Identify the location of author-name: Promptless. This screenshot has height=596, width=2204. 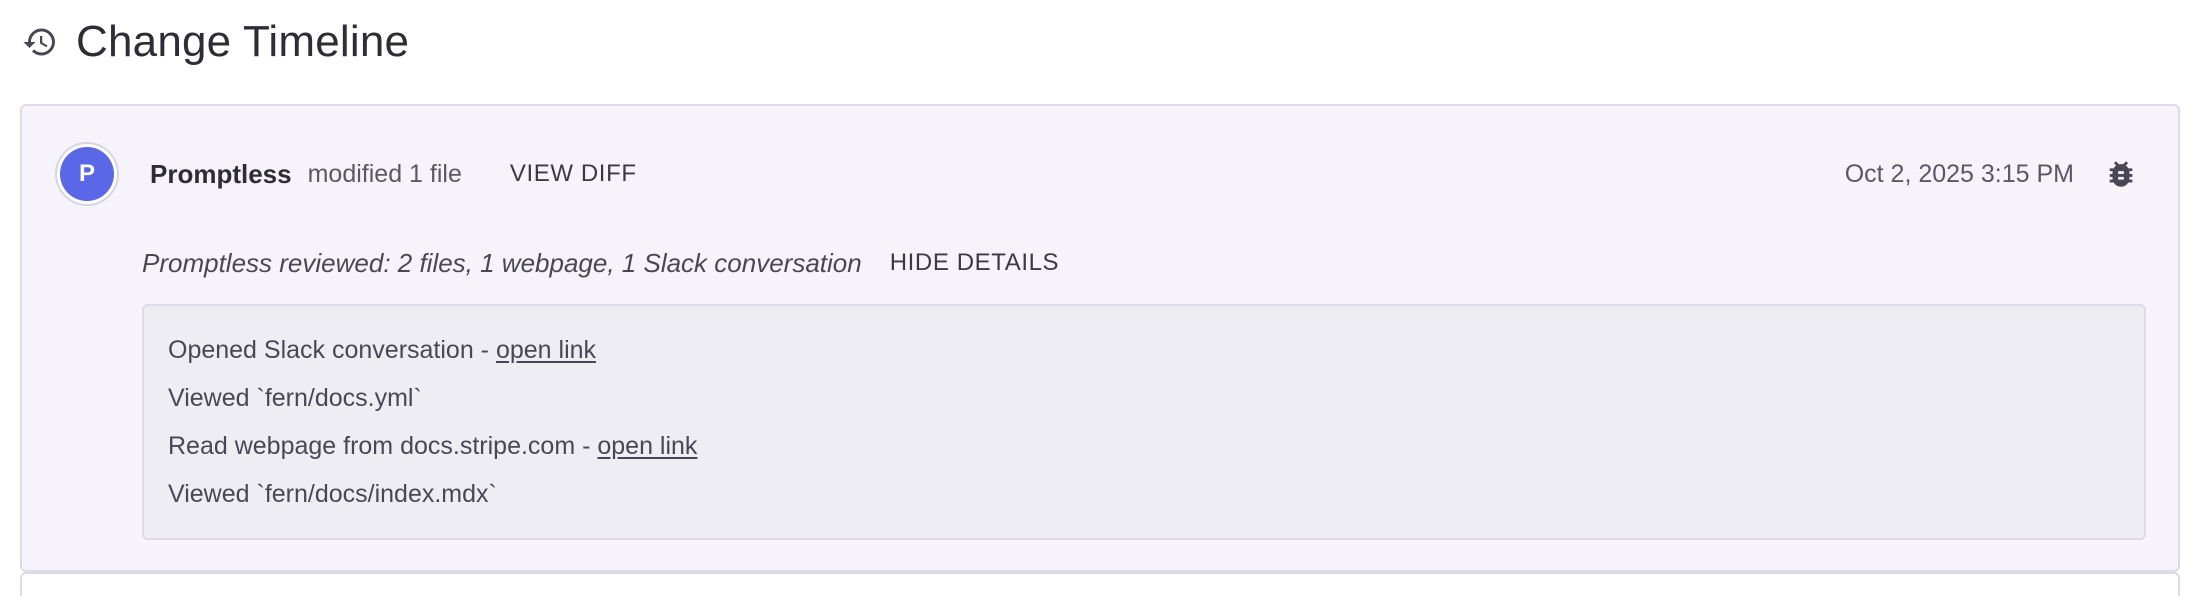
(221, 173).